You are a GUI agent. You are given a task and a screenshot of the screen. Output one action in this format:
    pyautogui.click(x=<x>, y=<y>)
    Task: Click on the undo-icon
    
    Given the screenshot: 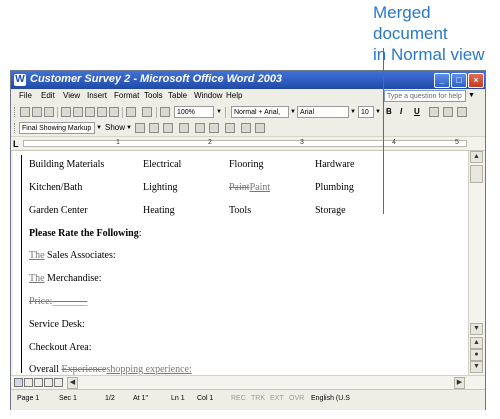 What is the action you would take?
    pyautogui.click(x=131, y=112)
    